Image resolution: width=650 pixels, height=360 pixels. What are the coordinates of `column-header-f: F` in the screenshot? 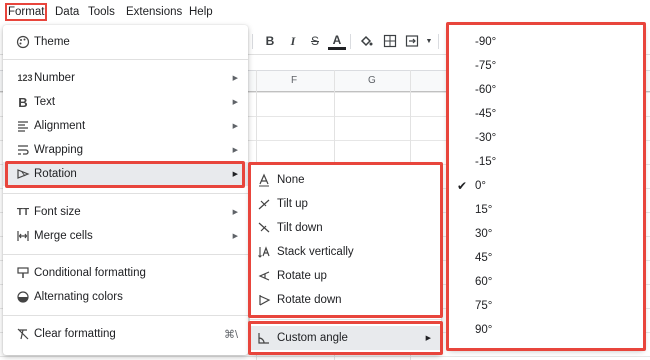 It's located at (294, 80).